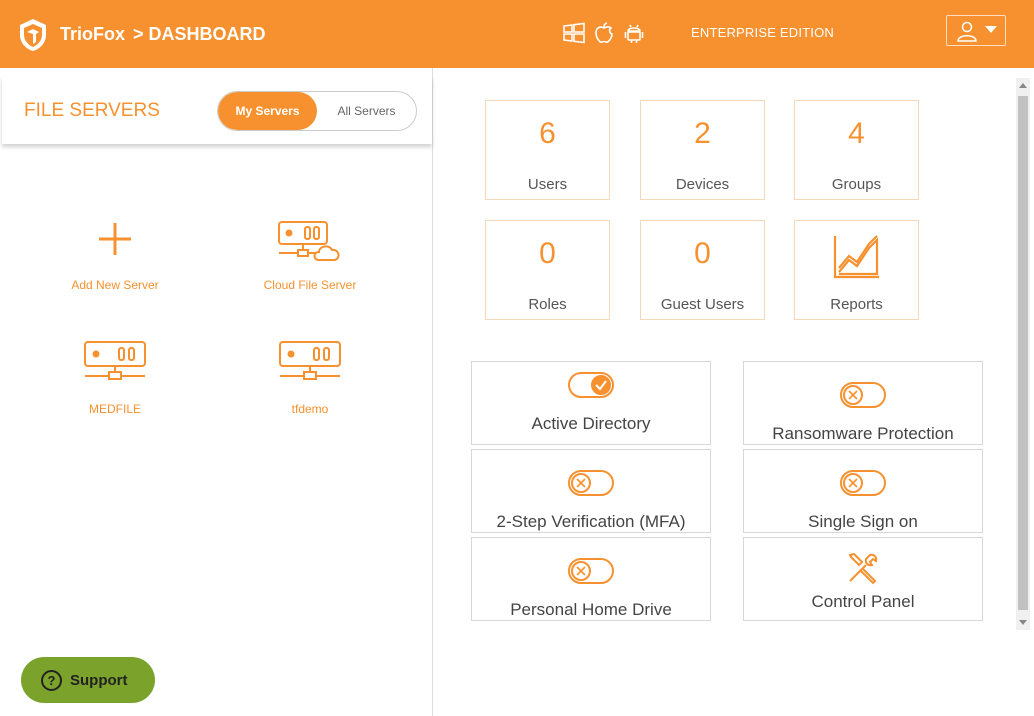 Image resolution: width=1034 pixels, height=716 pixels. I want to click on stat-guest-users-tile: 0 Guest Users, so click(702, 270).